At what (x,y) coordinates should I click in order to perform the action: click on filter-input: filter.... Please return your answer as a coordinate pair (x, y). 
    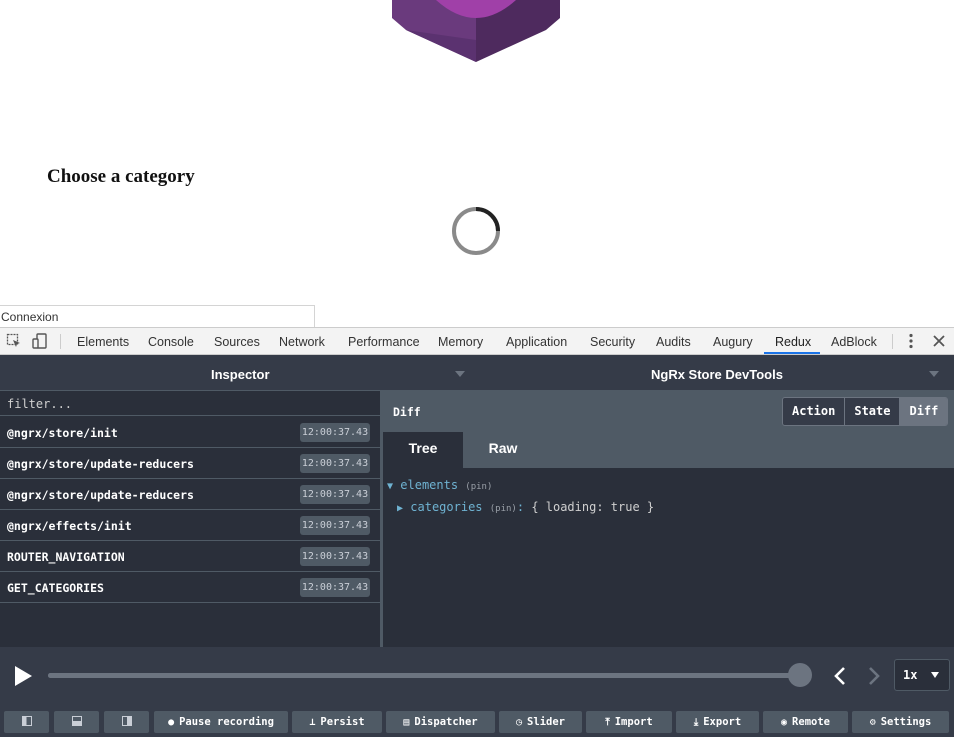
    Looking at the image, I should click on (190, 403).